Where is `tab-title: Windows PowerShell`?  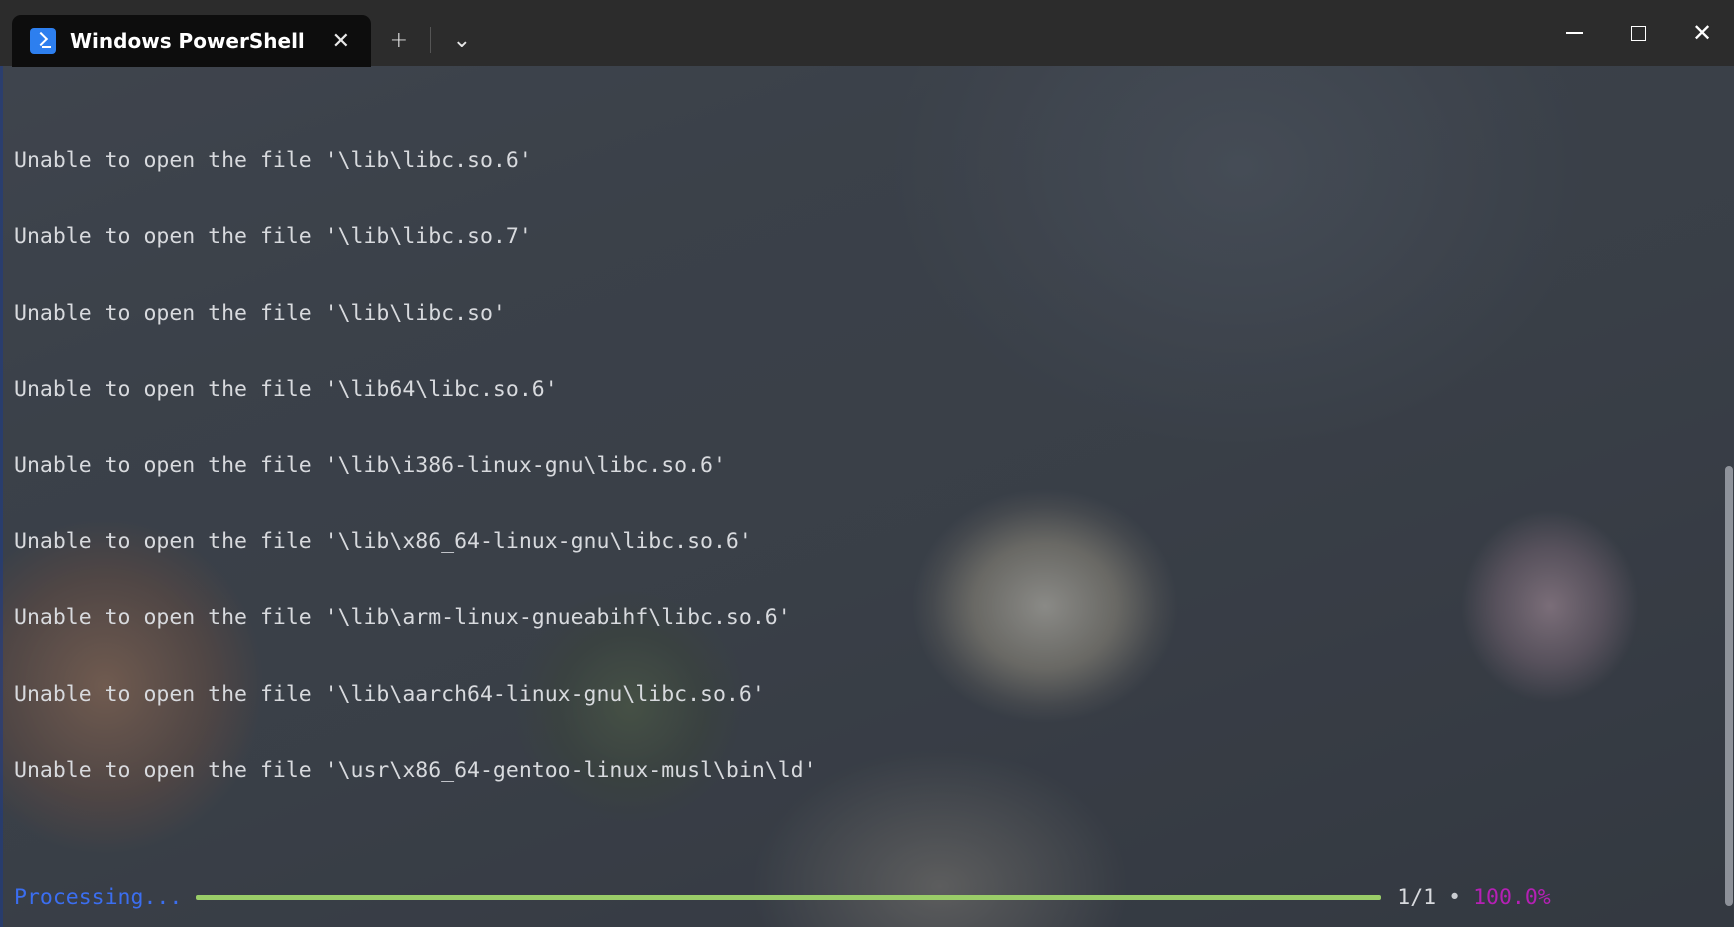 tab-title: Windows PowerShell is located at coordinates (187, 41).